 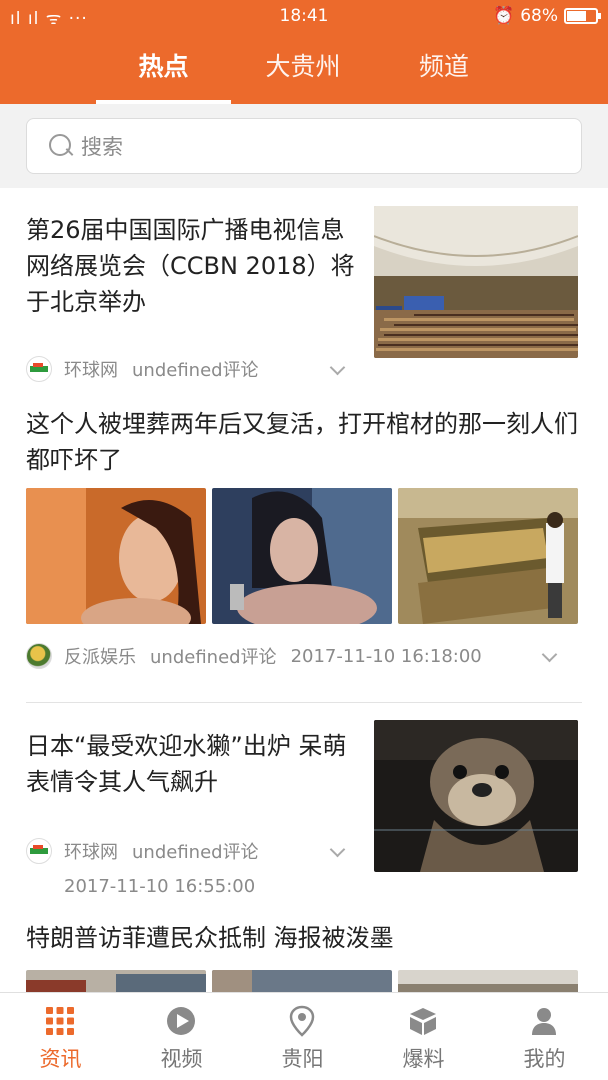 What do you see at coordinates (60, 1036) in the screenshot?
I see `nav-news: 资讯` at bounding box center [60, 1036].